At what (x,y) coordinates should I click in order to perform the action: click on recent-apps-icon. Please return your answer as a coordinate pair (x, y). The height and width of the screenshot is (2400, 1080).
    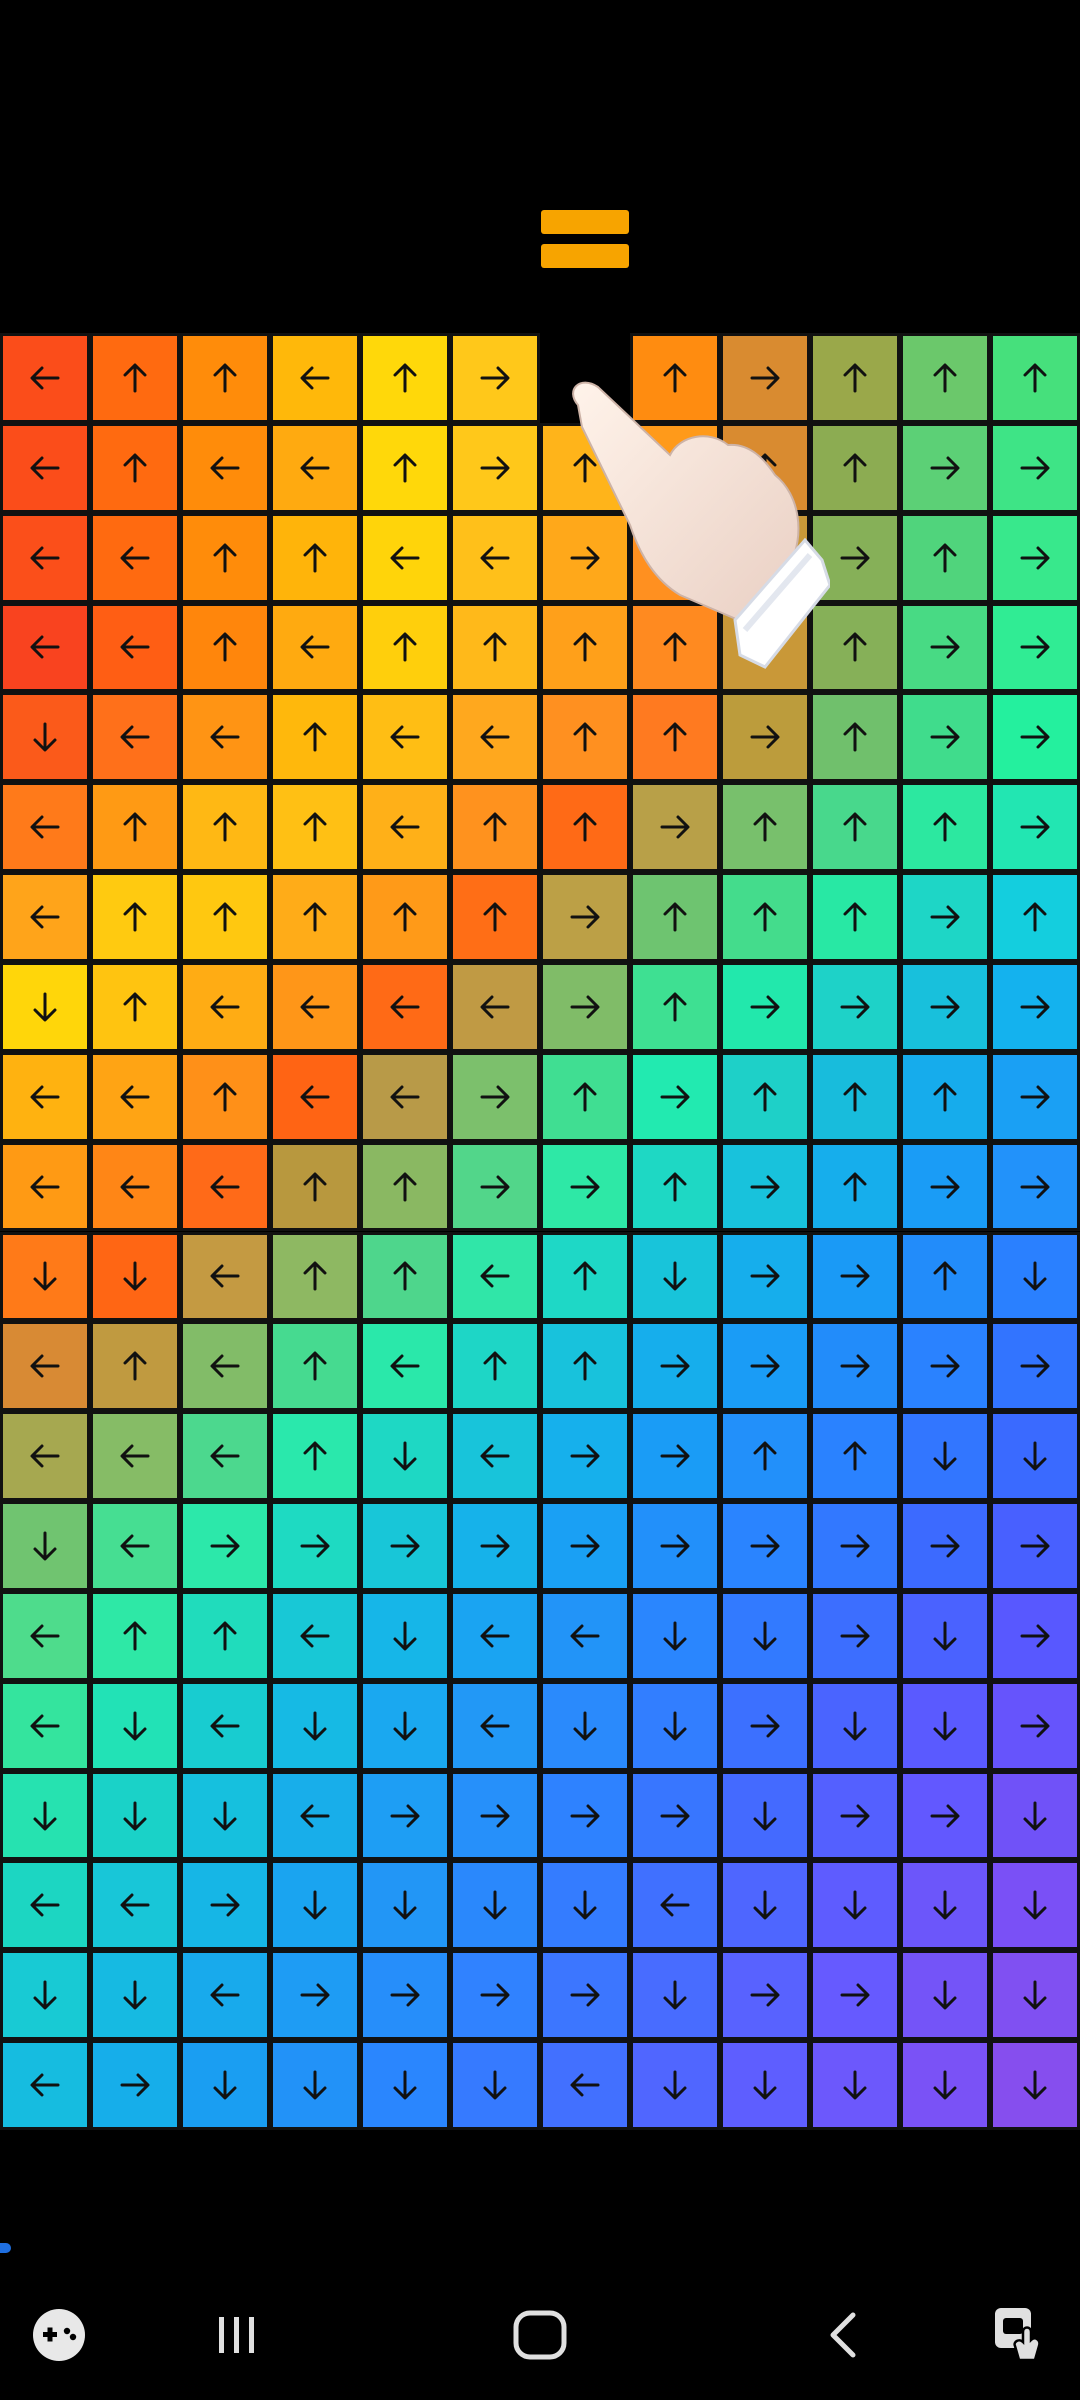
    Looking at the image, I should click on (237, 2335).